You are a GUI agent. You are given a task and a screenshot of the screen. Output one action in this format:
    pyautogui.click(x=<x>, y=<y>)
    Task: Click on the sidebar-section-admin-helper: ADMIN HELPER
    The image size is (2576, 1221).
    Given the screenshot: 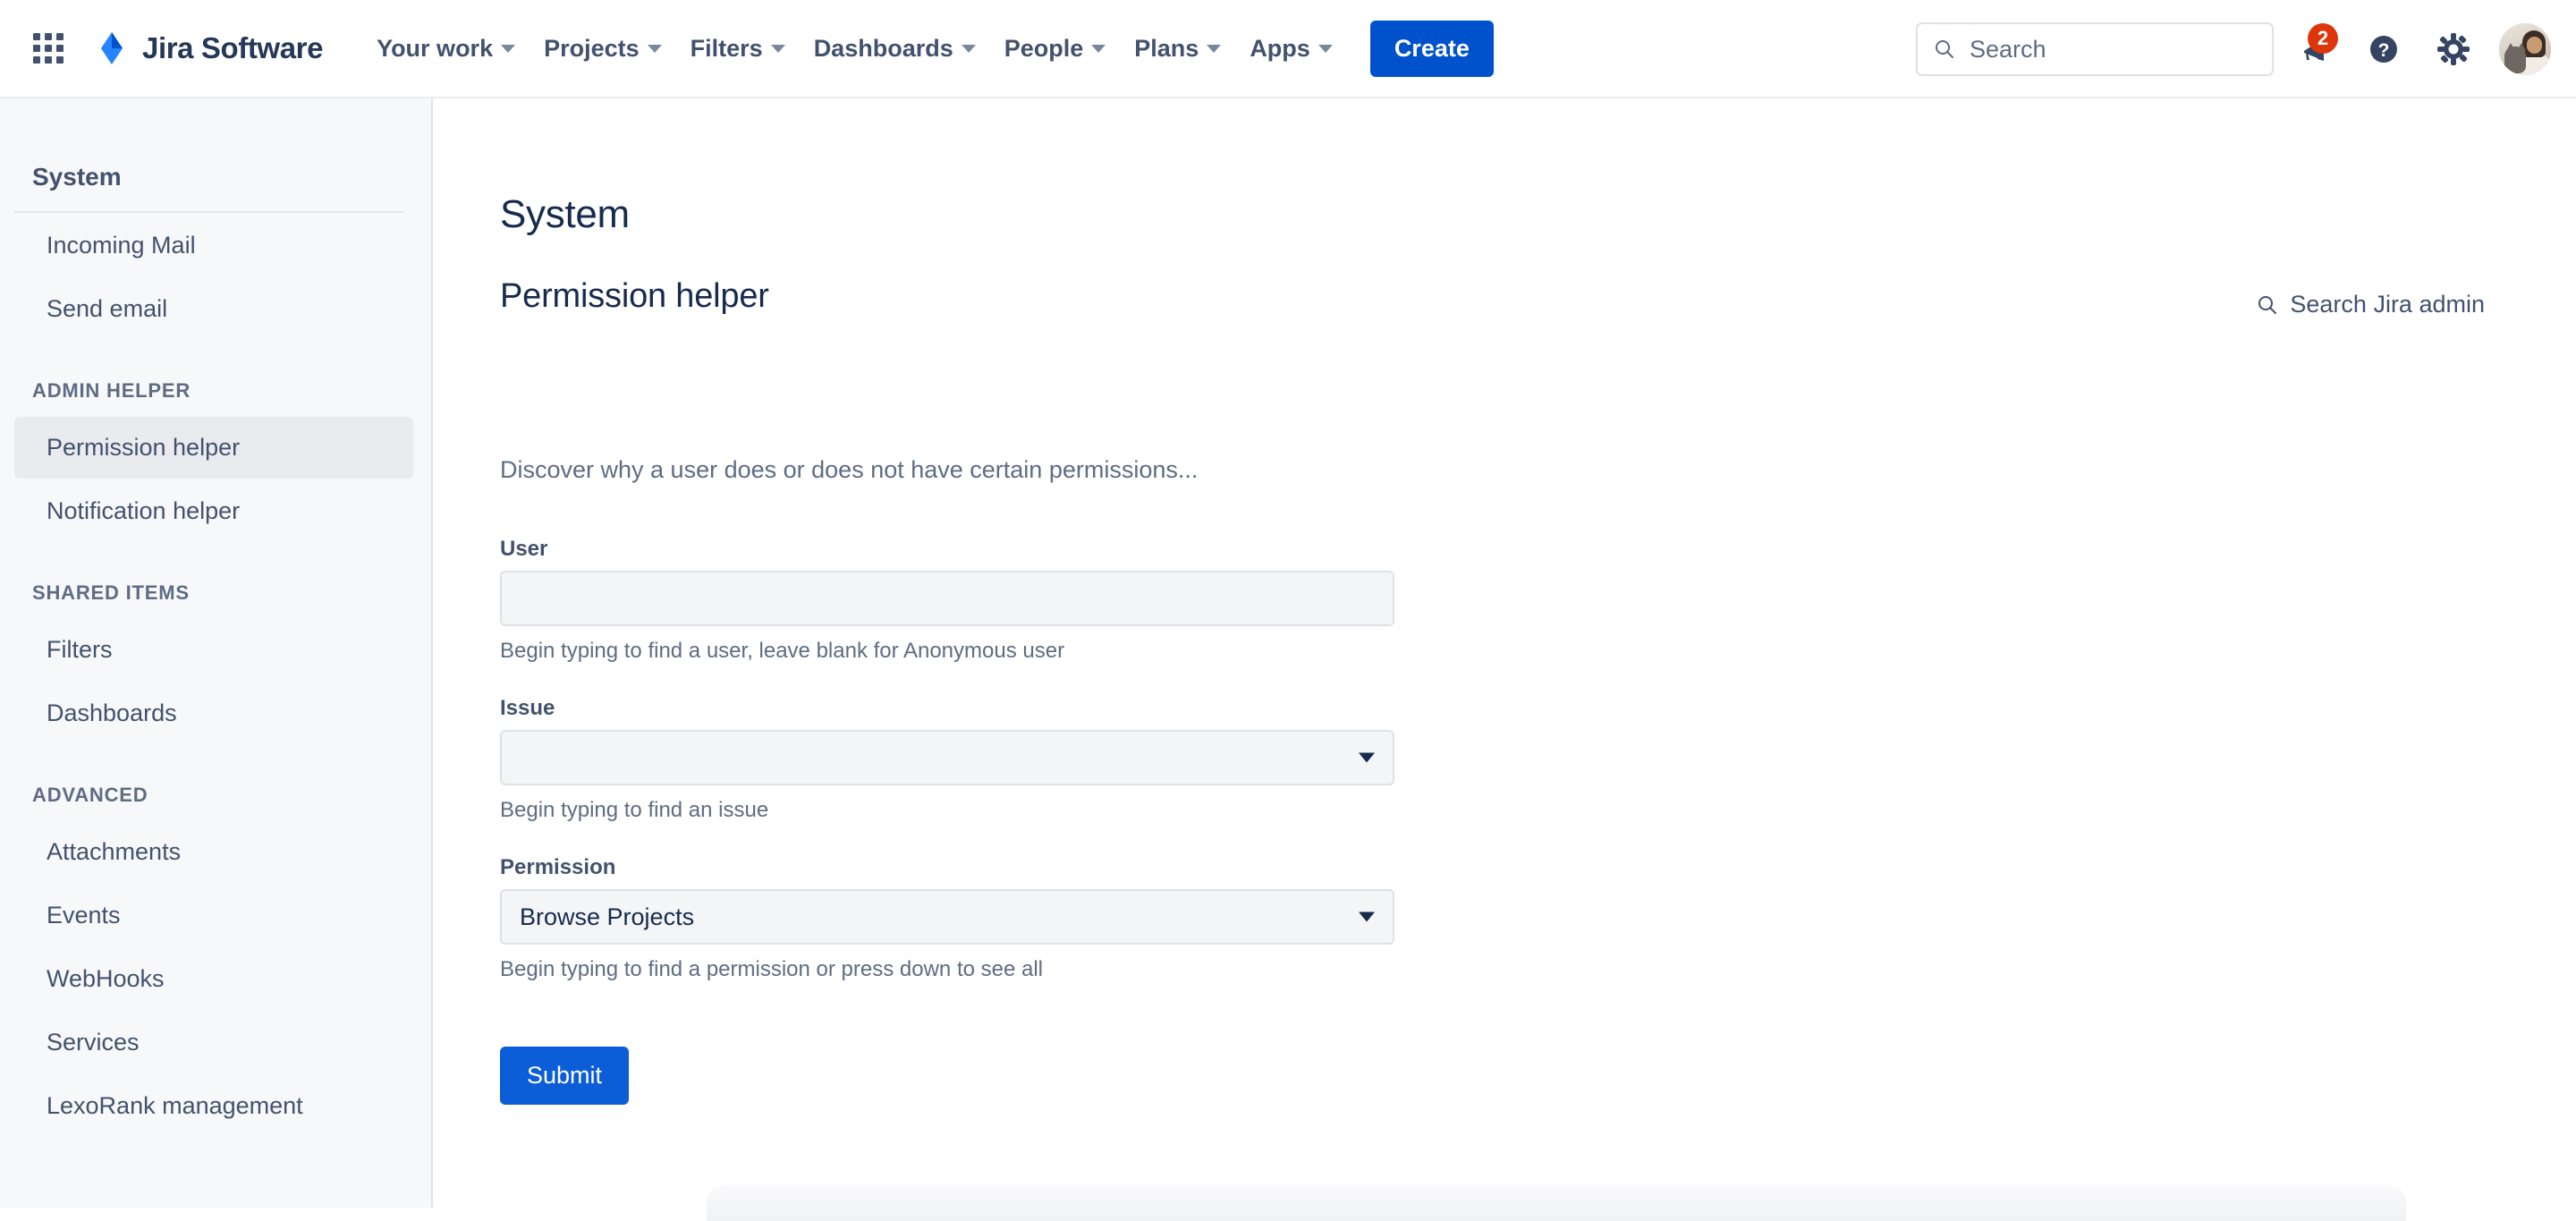 What is the action you would take?
    pyautogui.click(x=111, y=390)
    